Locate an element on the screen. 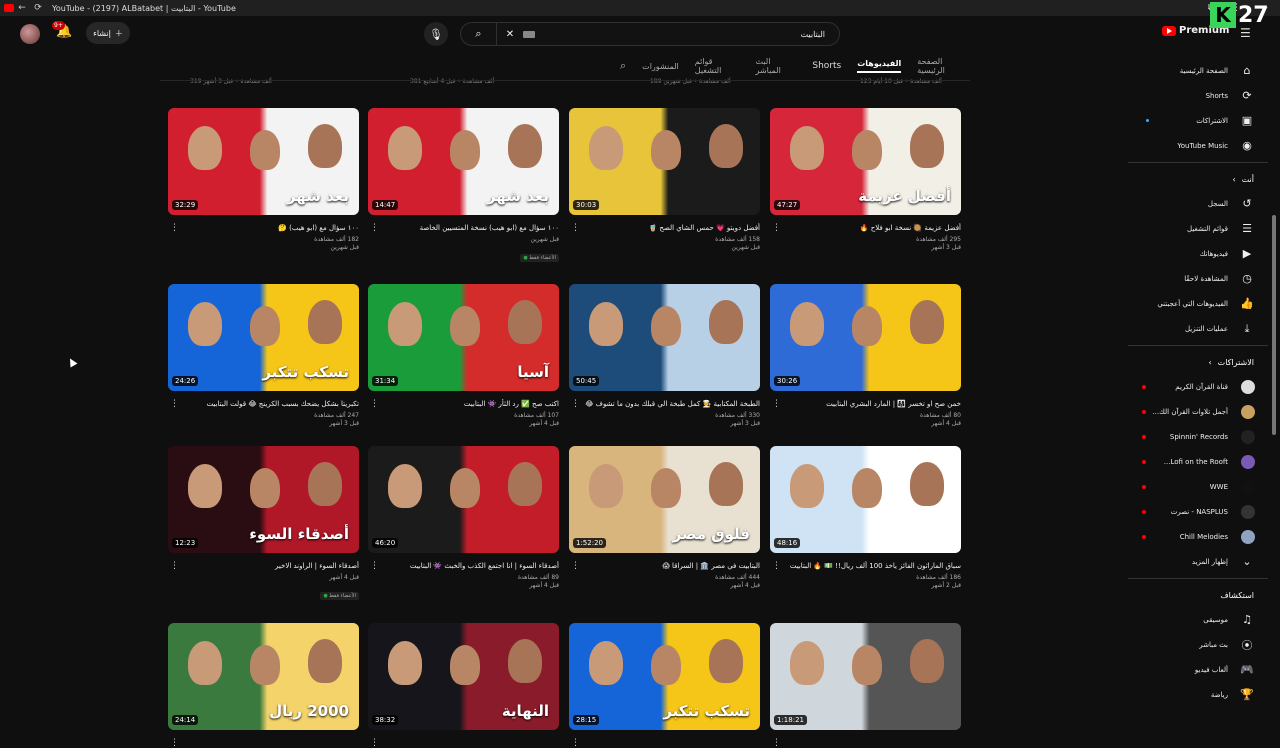  video-card: النهاية 38:32 ⋮ is located at coordinates (463, 685).